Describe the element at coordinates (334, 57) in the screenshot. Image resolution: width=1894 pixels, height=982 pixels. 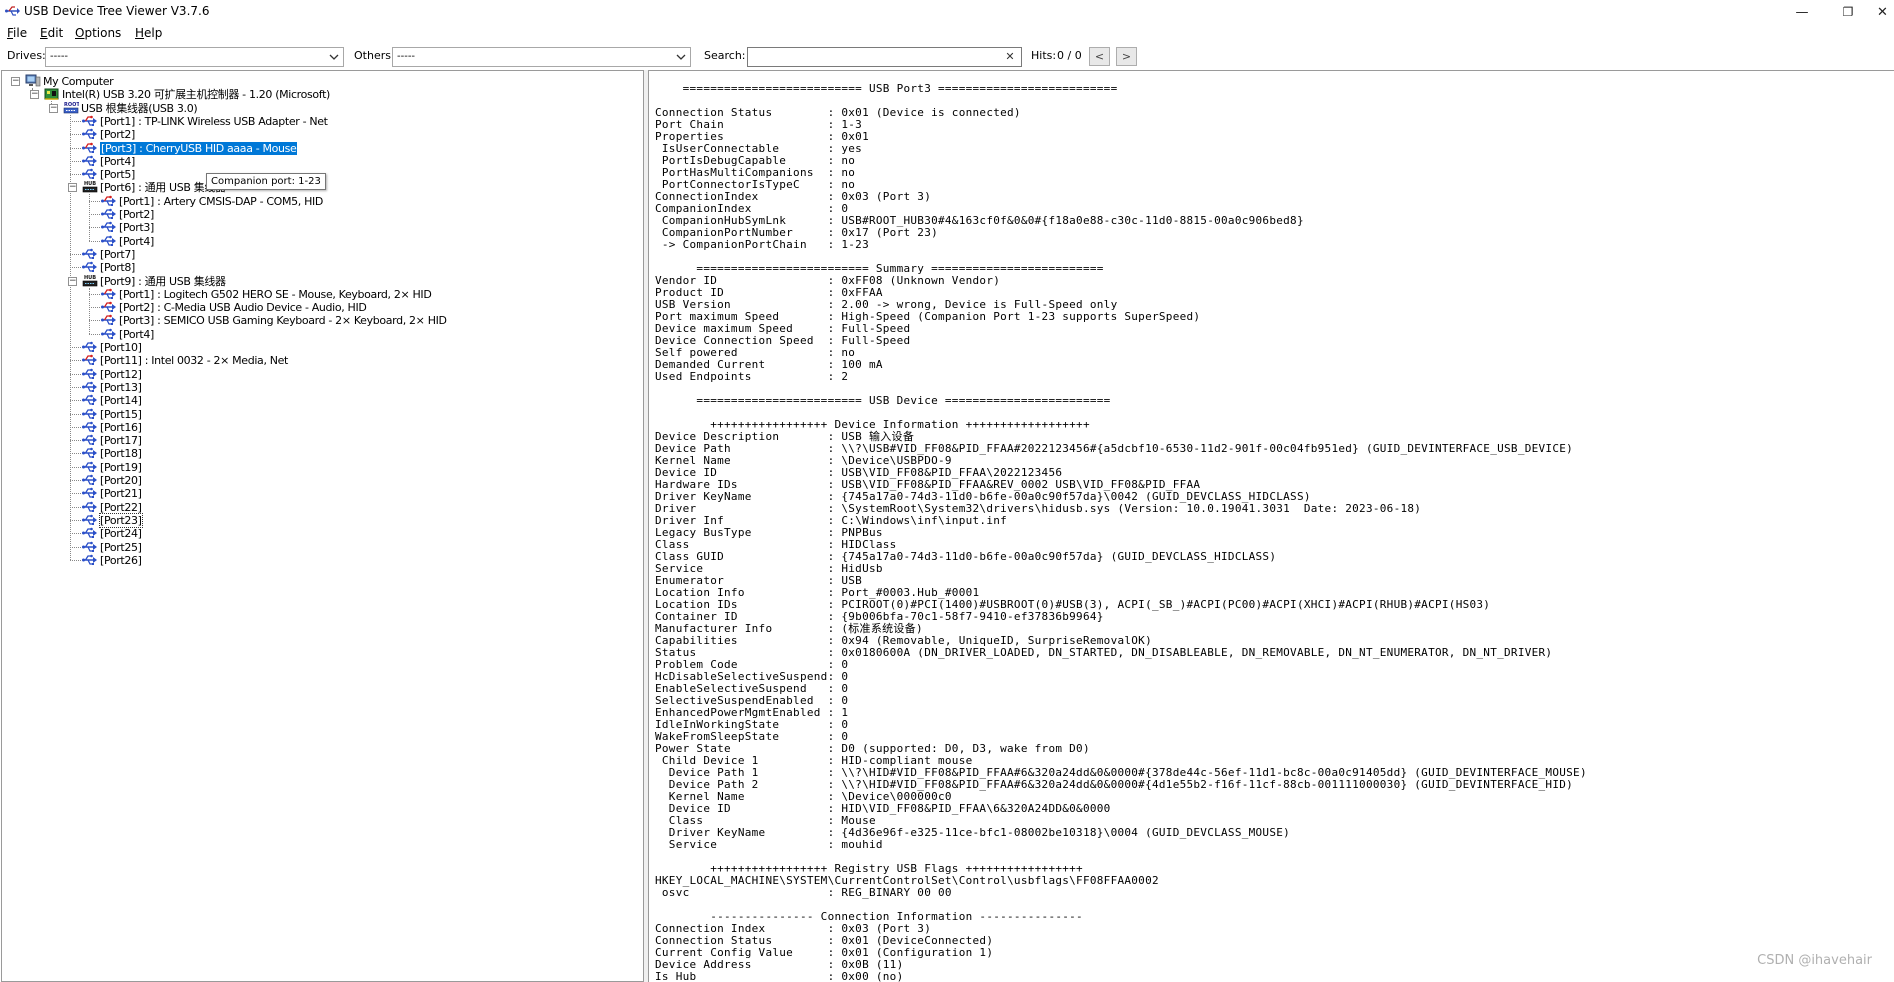
I see `chevron-down-icon` at that location.